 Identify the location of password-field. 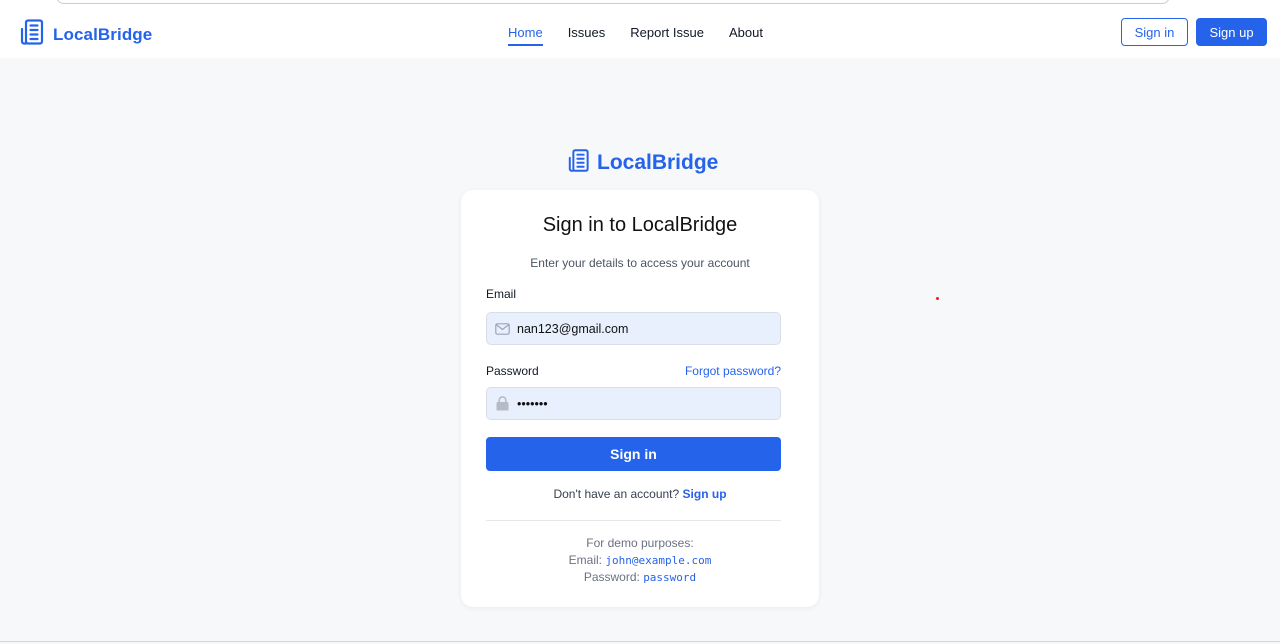
(633, 403).